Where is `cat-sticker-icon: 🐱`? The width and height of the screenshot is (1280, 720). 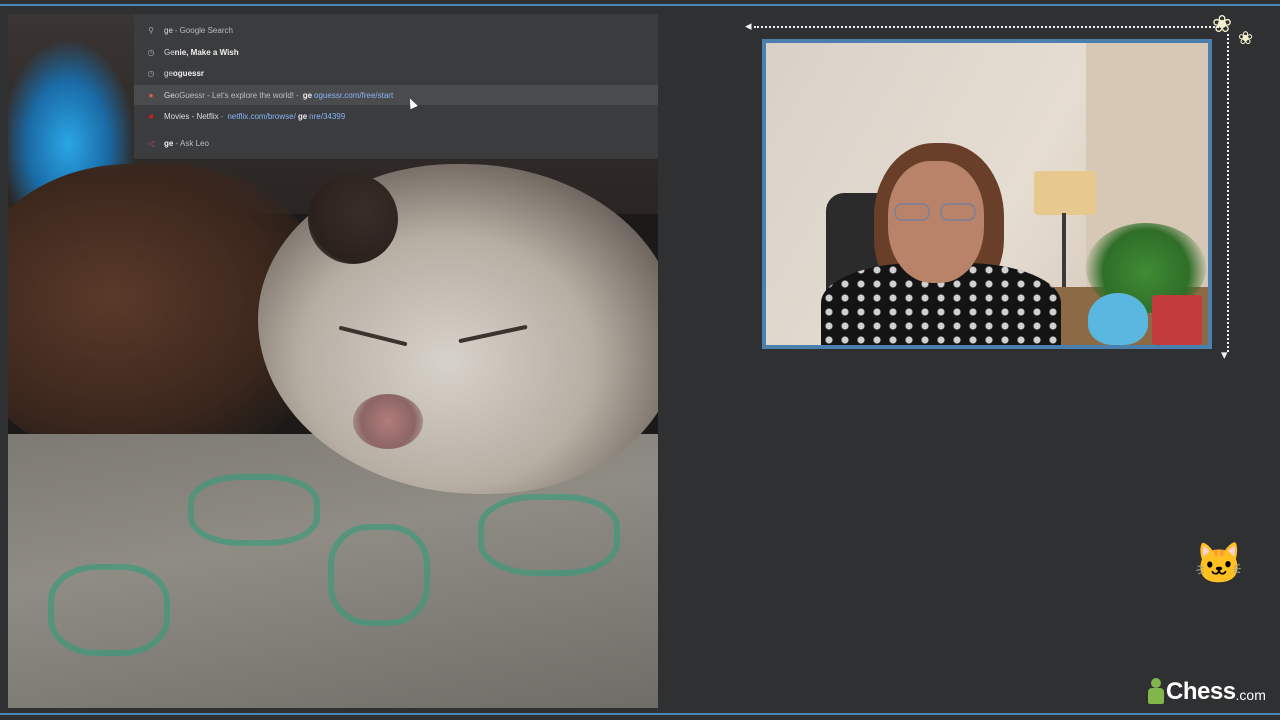 cat-sticker-icon: 🐱 is located at coordinates (1219, 564).